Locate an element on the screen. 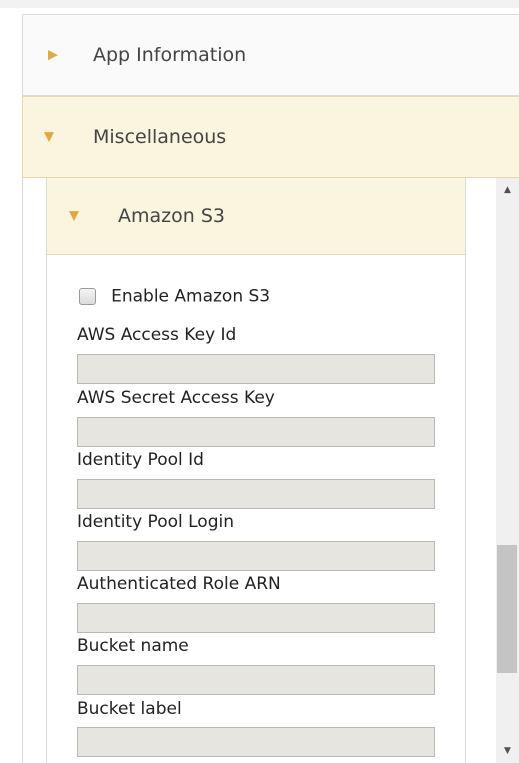 This screenshot has width=519, height=763. authenticated-role-arn-input is located at coordinates (256, 618).